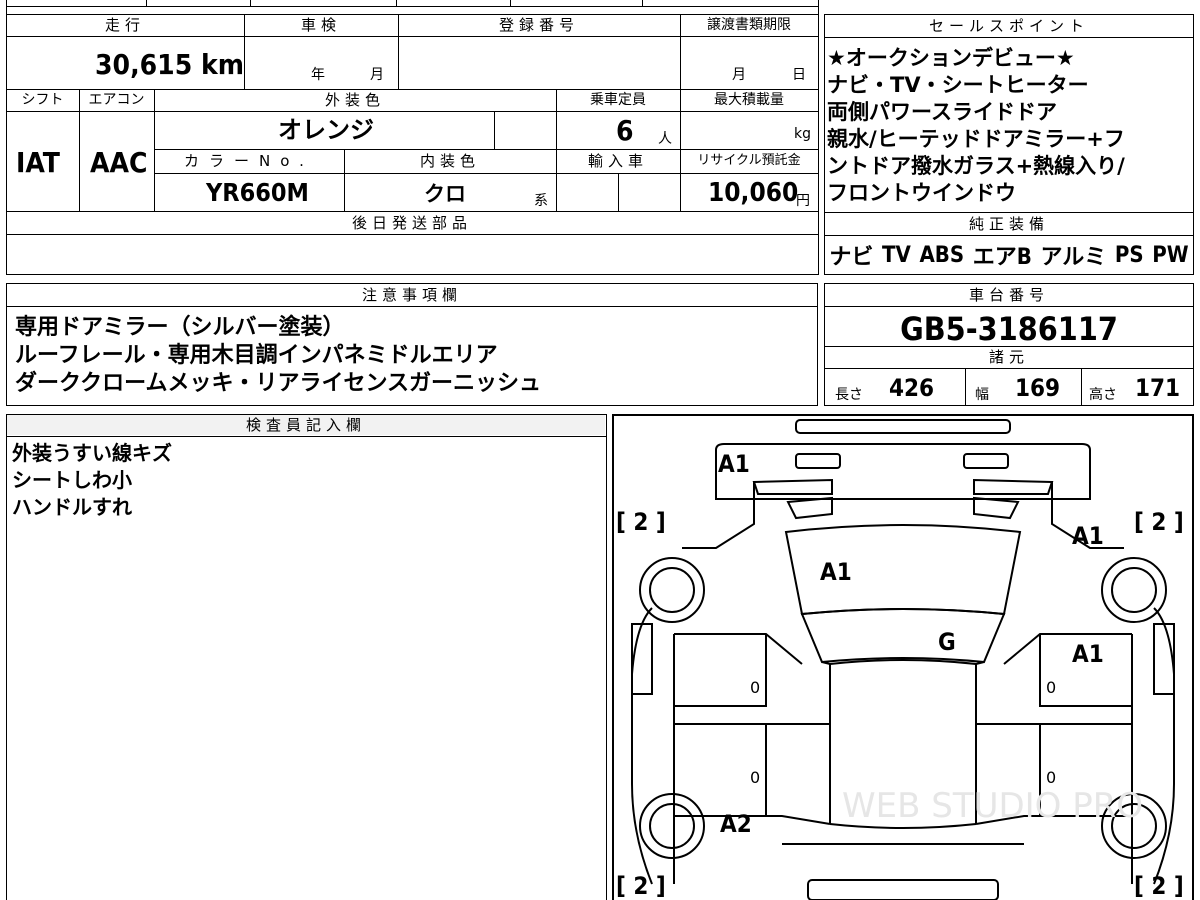 The height and width of the screenshot is (900, 1200). I want to click on sales-point-line-2: ナビ・TV・シートヒーター, so click(958, 85).